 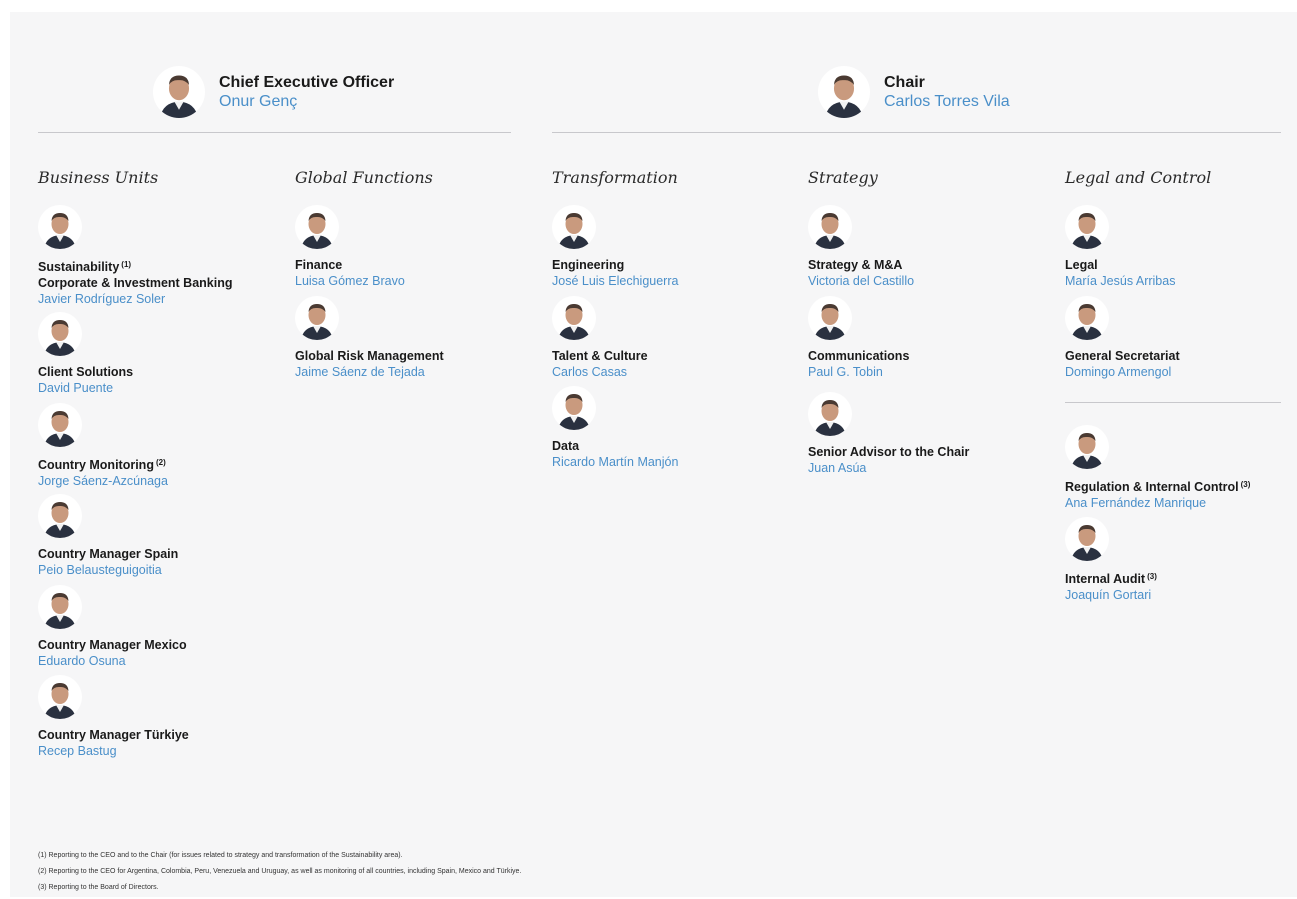 I want to click on person-name: Jaime Sáenz de Tejada, so click(x=415, y=372).